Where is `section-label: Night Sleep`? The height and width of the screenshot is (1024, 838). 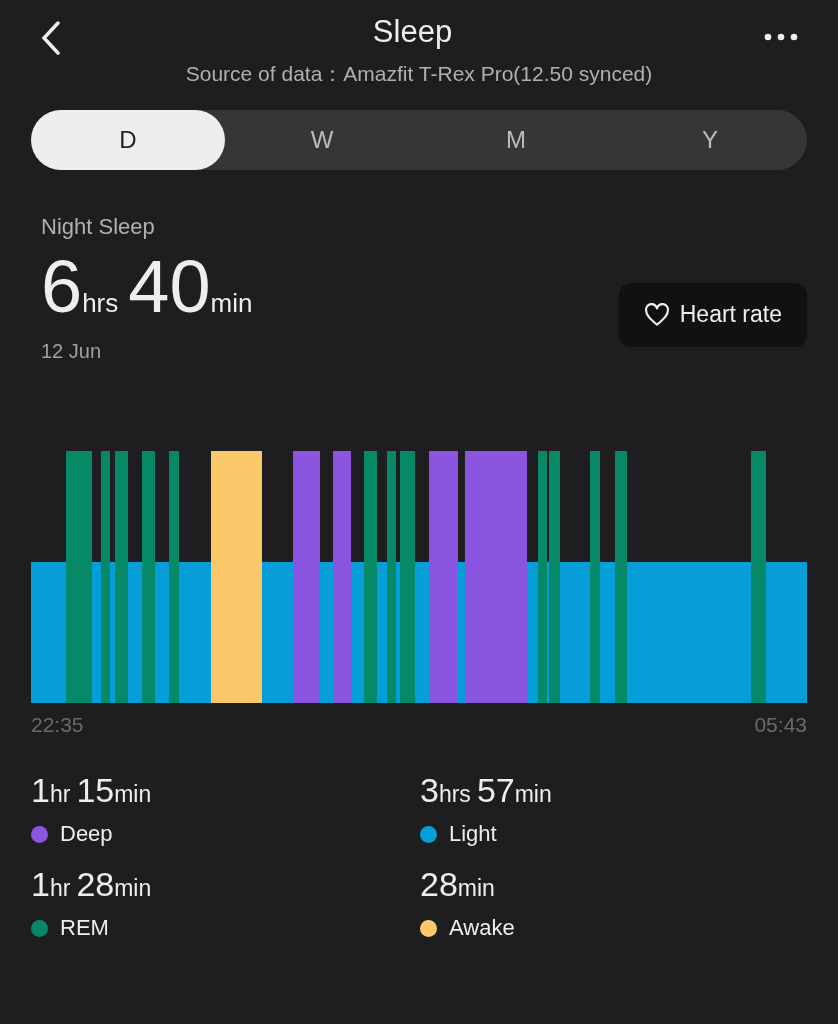
section-label: Night Sleep is located at coordinates (98, 227).